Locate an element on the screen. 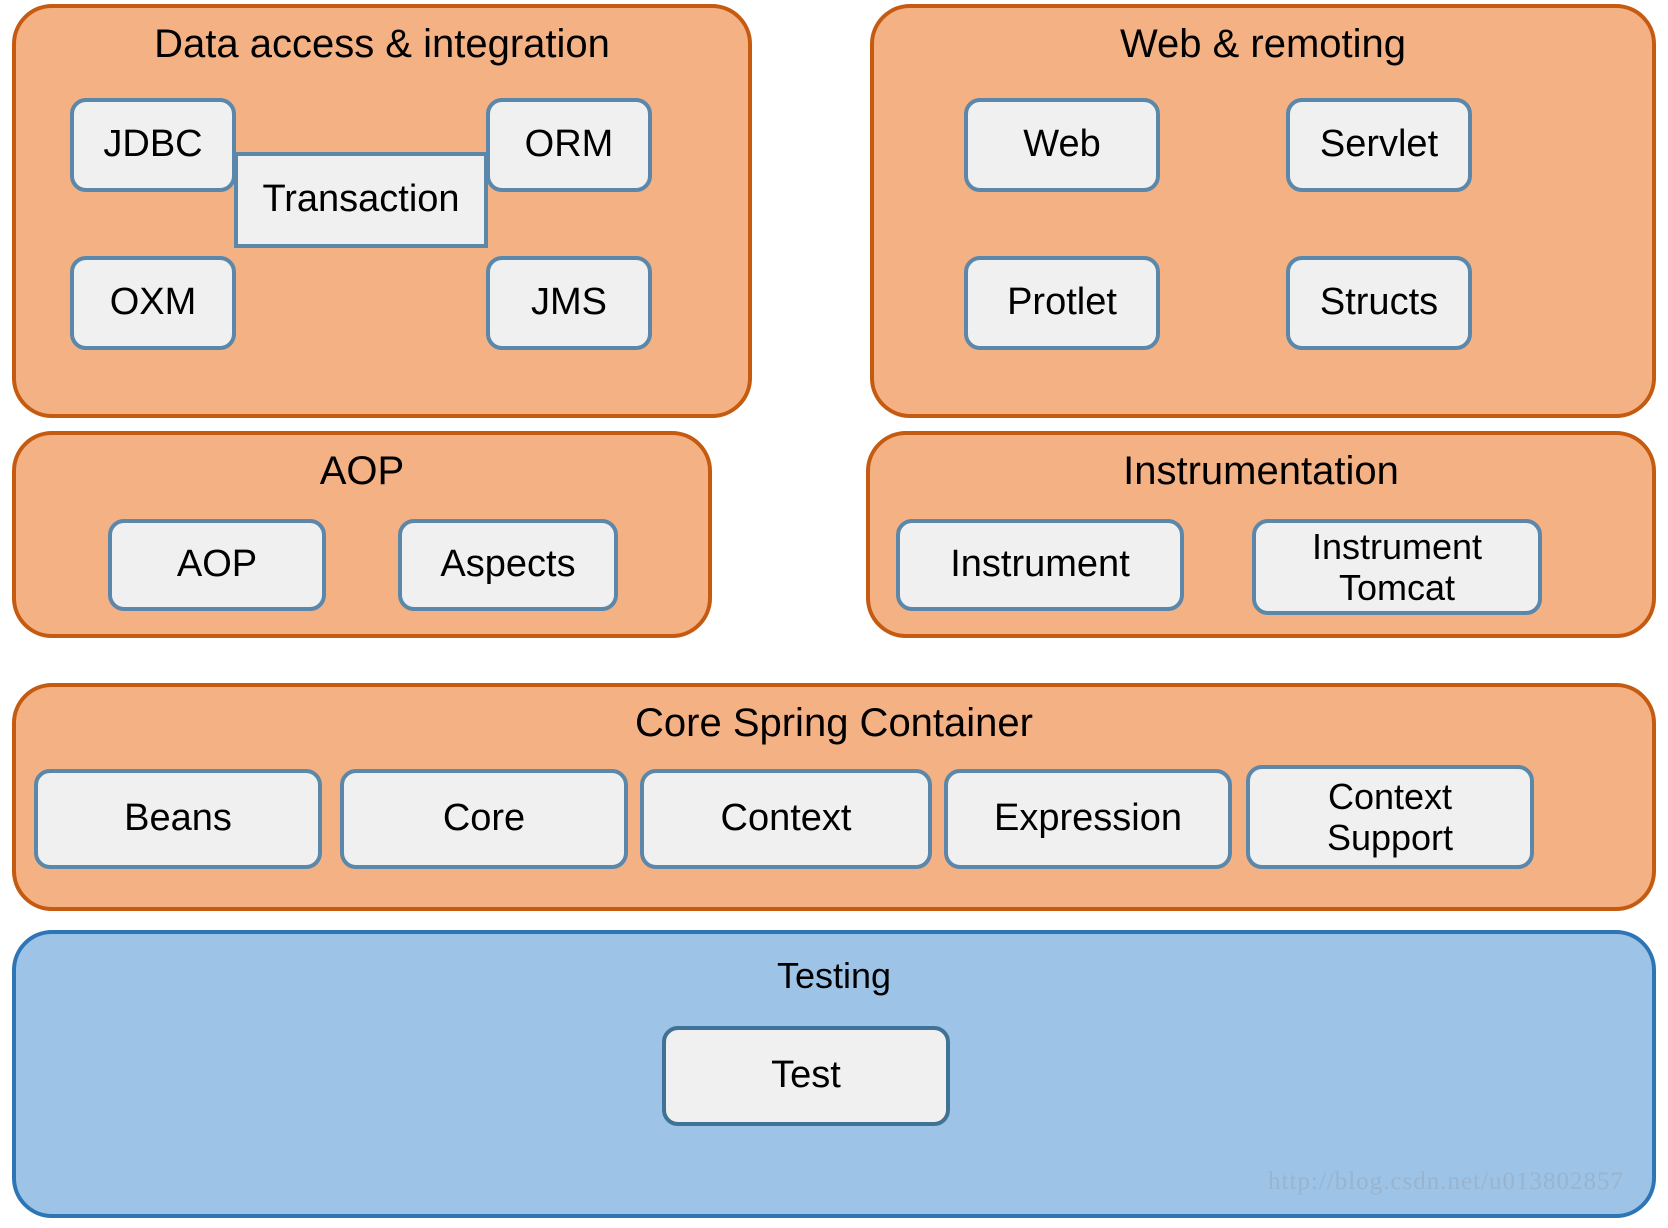 Image resolution: width=1668 pixels, height=1228 pixels. module-box-context-support: Context Support is located at coordinates (1390, 817).